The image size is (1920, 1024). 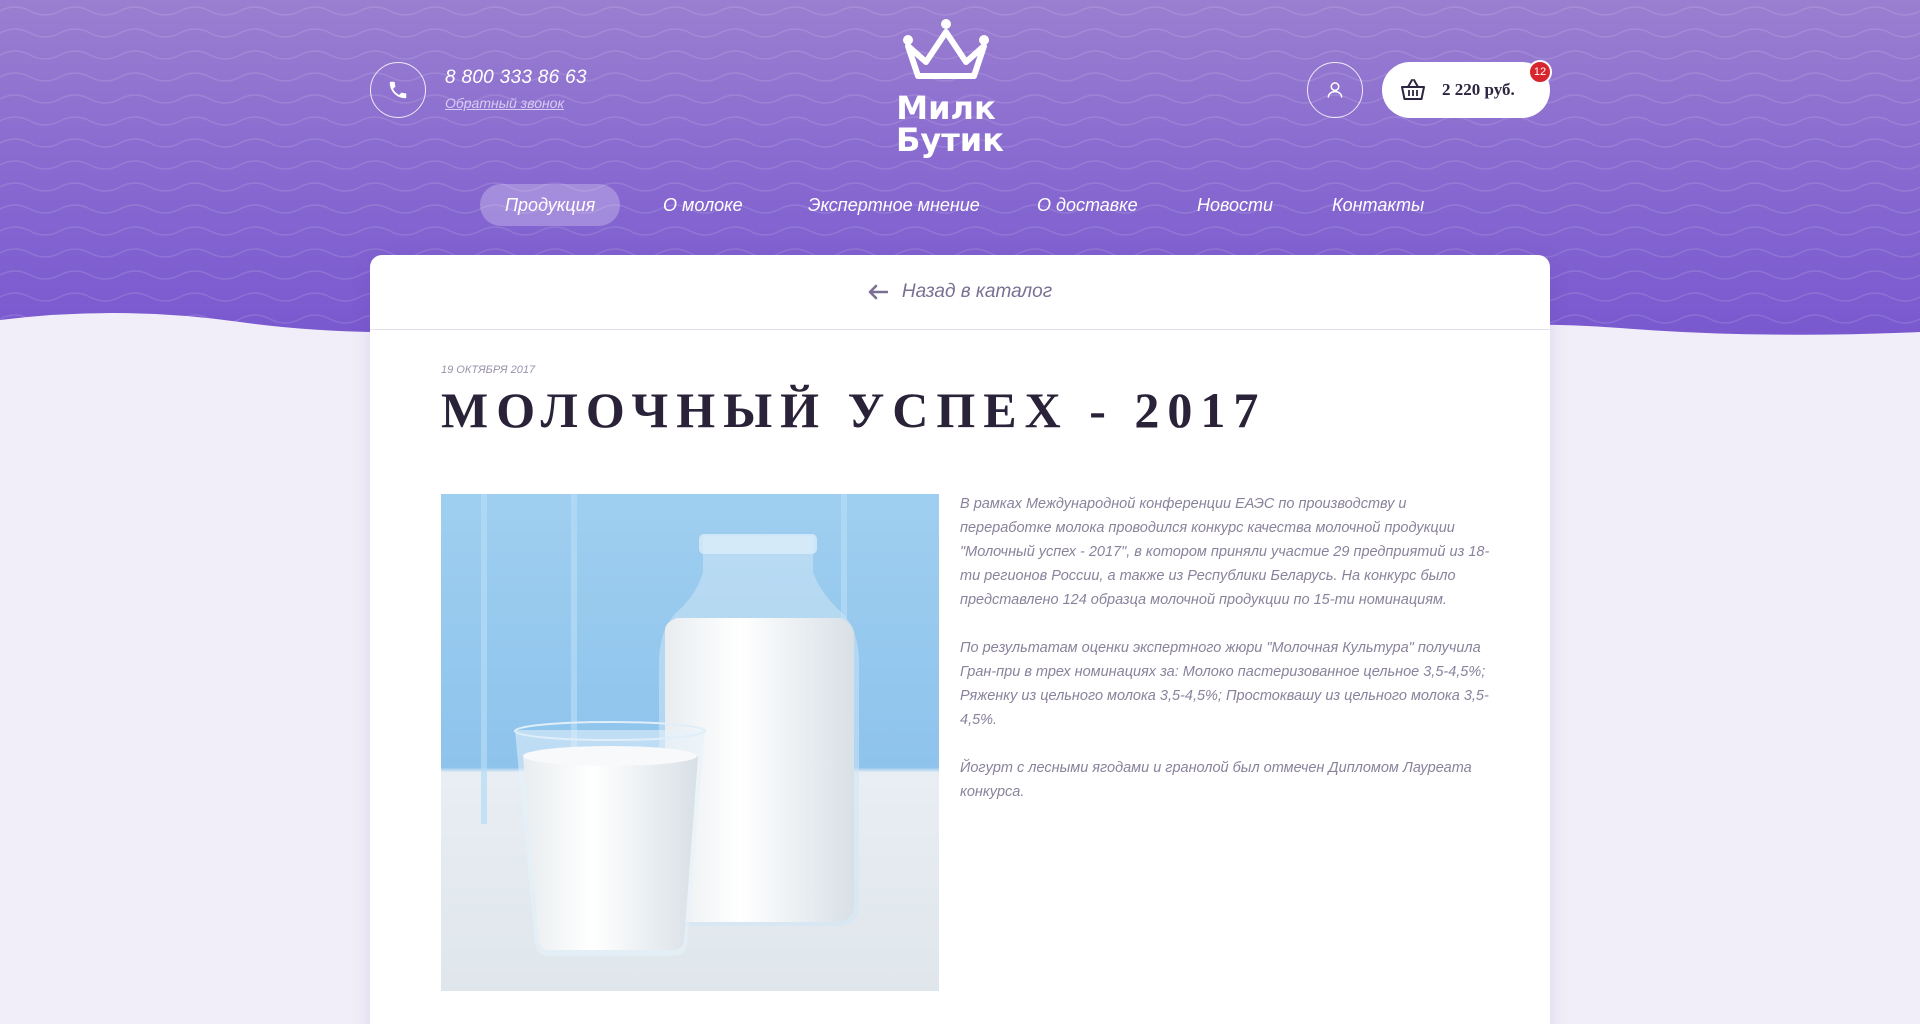 I want to click on logo: Милк Бутик, so click(x=950, y=88).